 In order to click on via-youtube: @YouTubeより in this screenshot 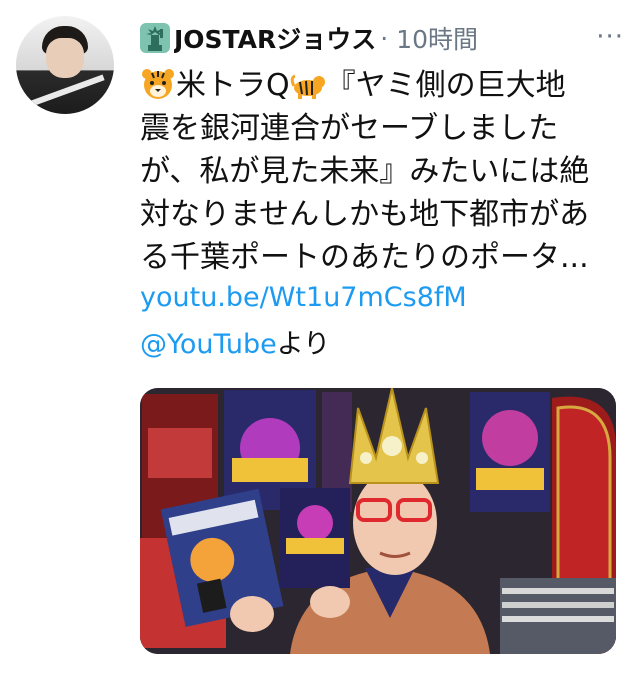, I will do `click(235, 341)`.